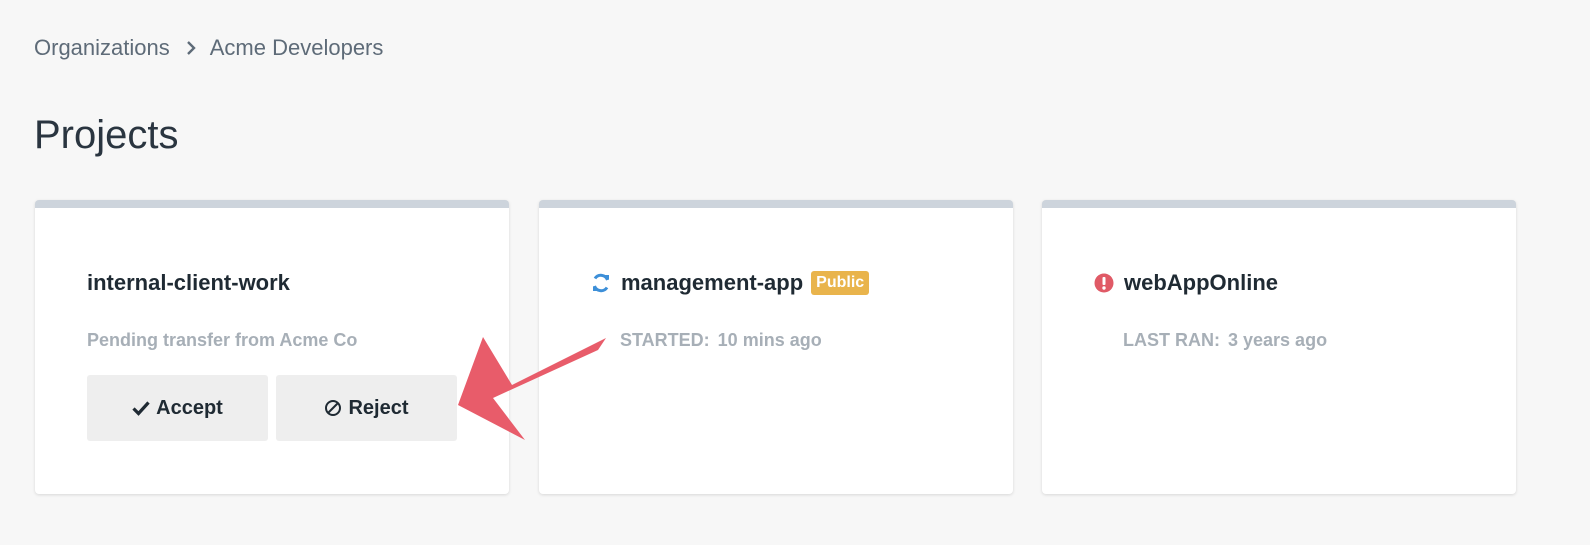 Image resolution: width=1590 pixels, height=545 pixels. Describe the element at coordinates (102, 48) in the screenshot. I see `breadcrumb-organizations: Organizations` at that location.